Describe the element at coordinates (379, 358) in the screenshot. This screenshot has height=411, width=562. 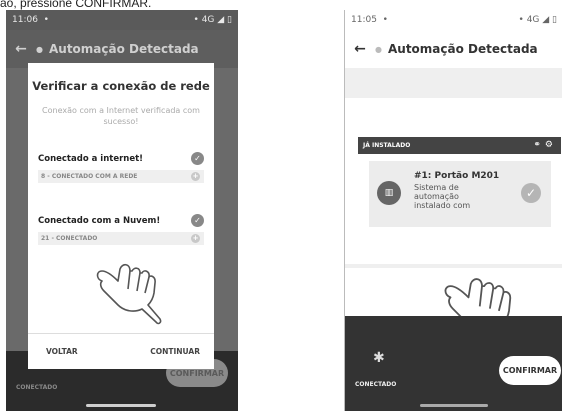
I see `bluetooth-icon: ✱` at that location.